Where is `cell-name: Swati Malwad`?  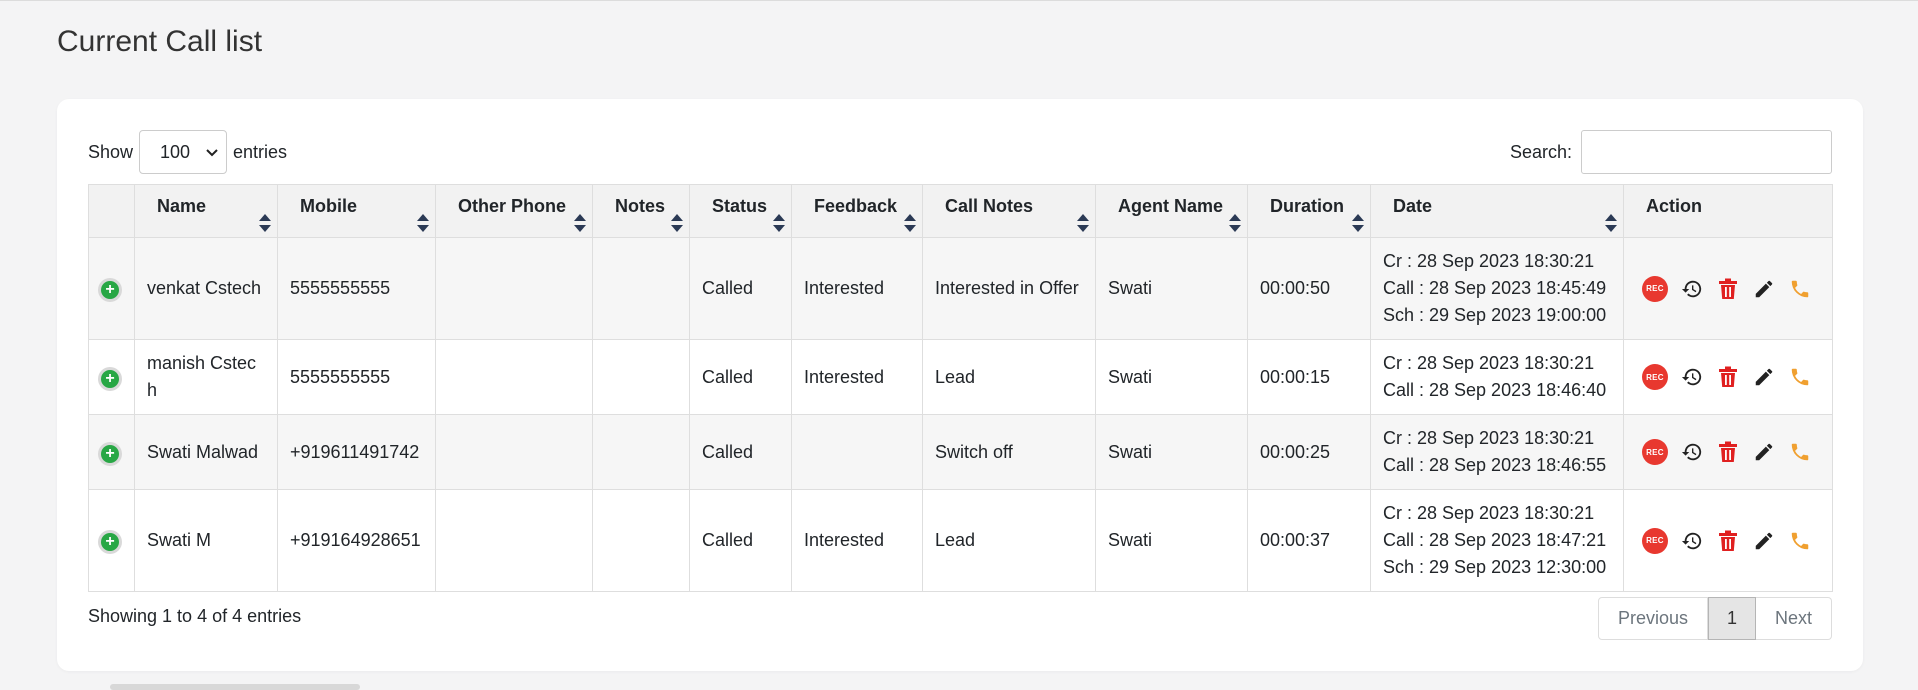
cell-name: Swati Malwad is located at coordinates (206, 452).